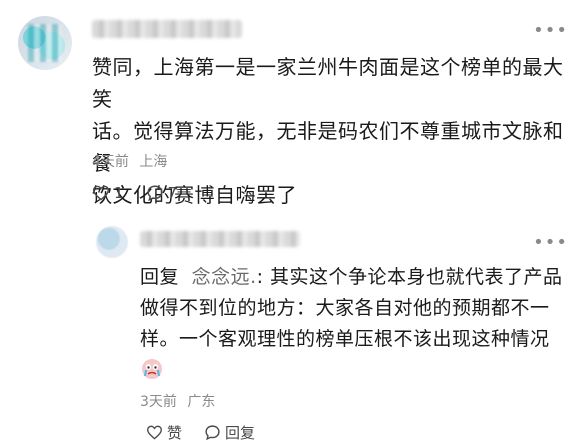 Image resolution: width=580 pixels, height=443 pixels. What do you see at coordinates (328, 83) in the screenshot?
I see `comment-line: 赞同，上海第一是一家兰州牛肉面是这个榜单的最大笑` at bounding box center [328, 83].